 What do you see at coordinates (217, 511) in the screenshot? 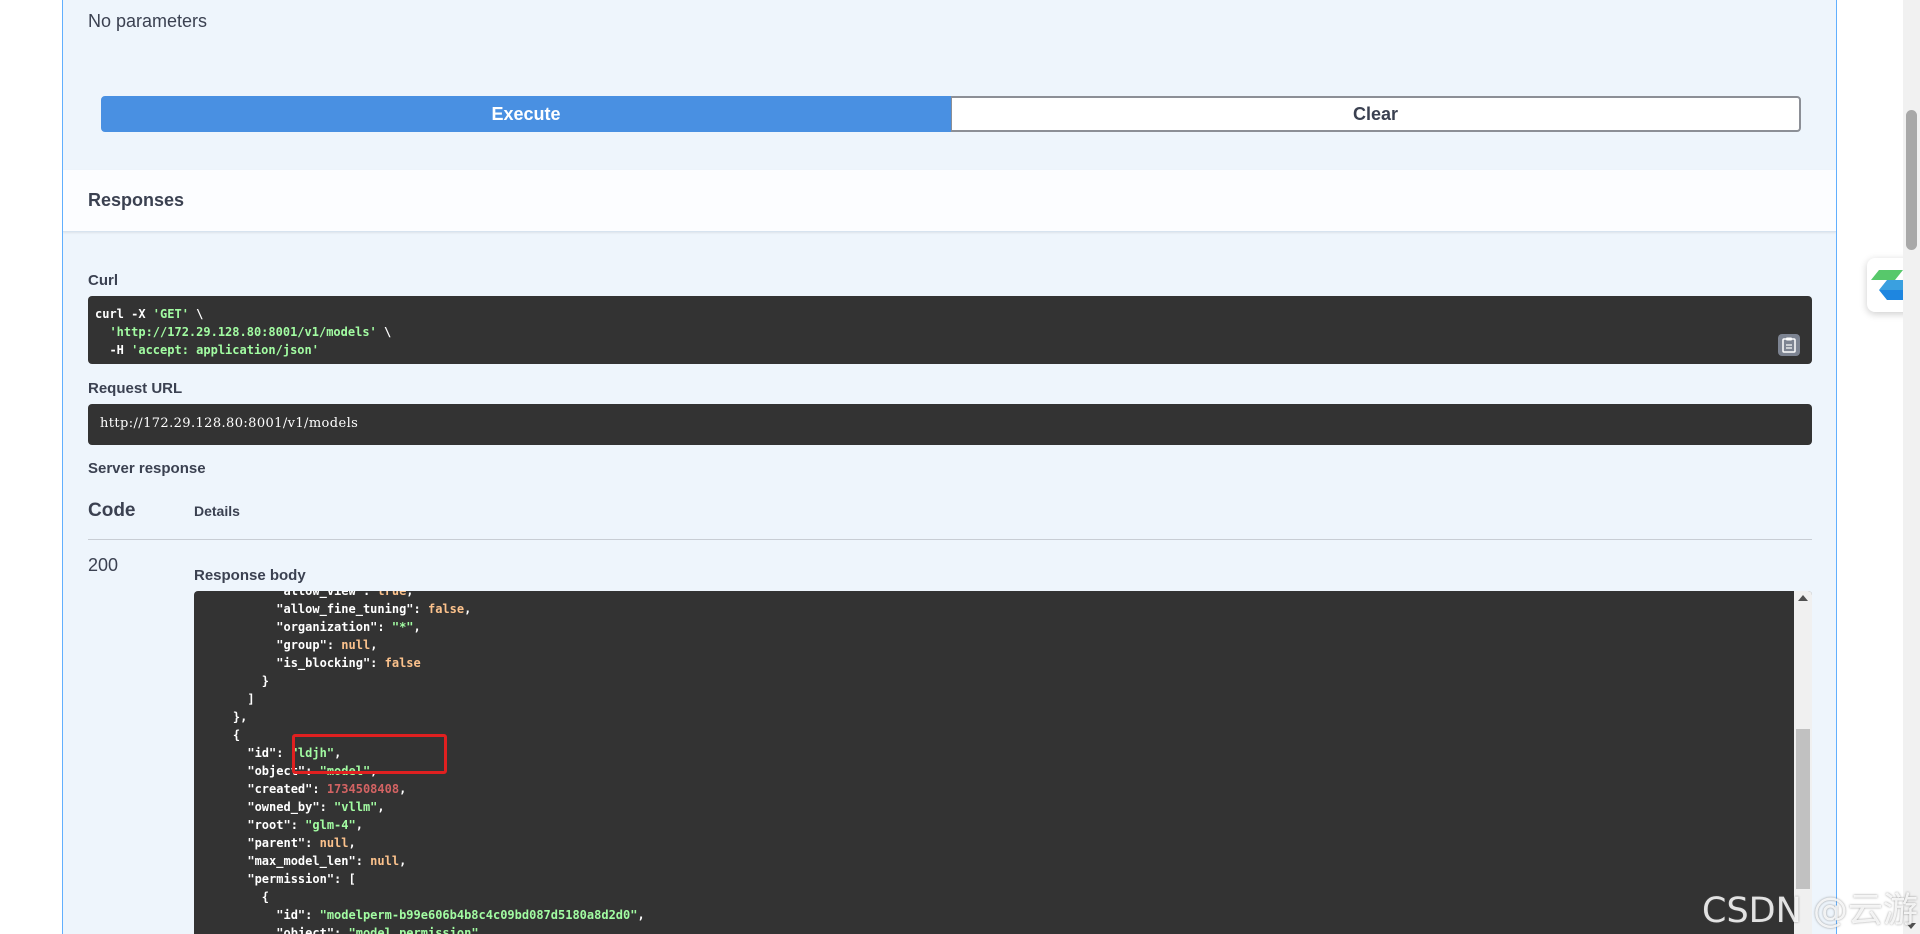
I see `column-header-details: Details` at bounding box center [217, 511].